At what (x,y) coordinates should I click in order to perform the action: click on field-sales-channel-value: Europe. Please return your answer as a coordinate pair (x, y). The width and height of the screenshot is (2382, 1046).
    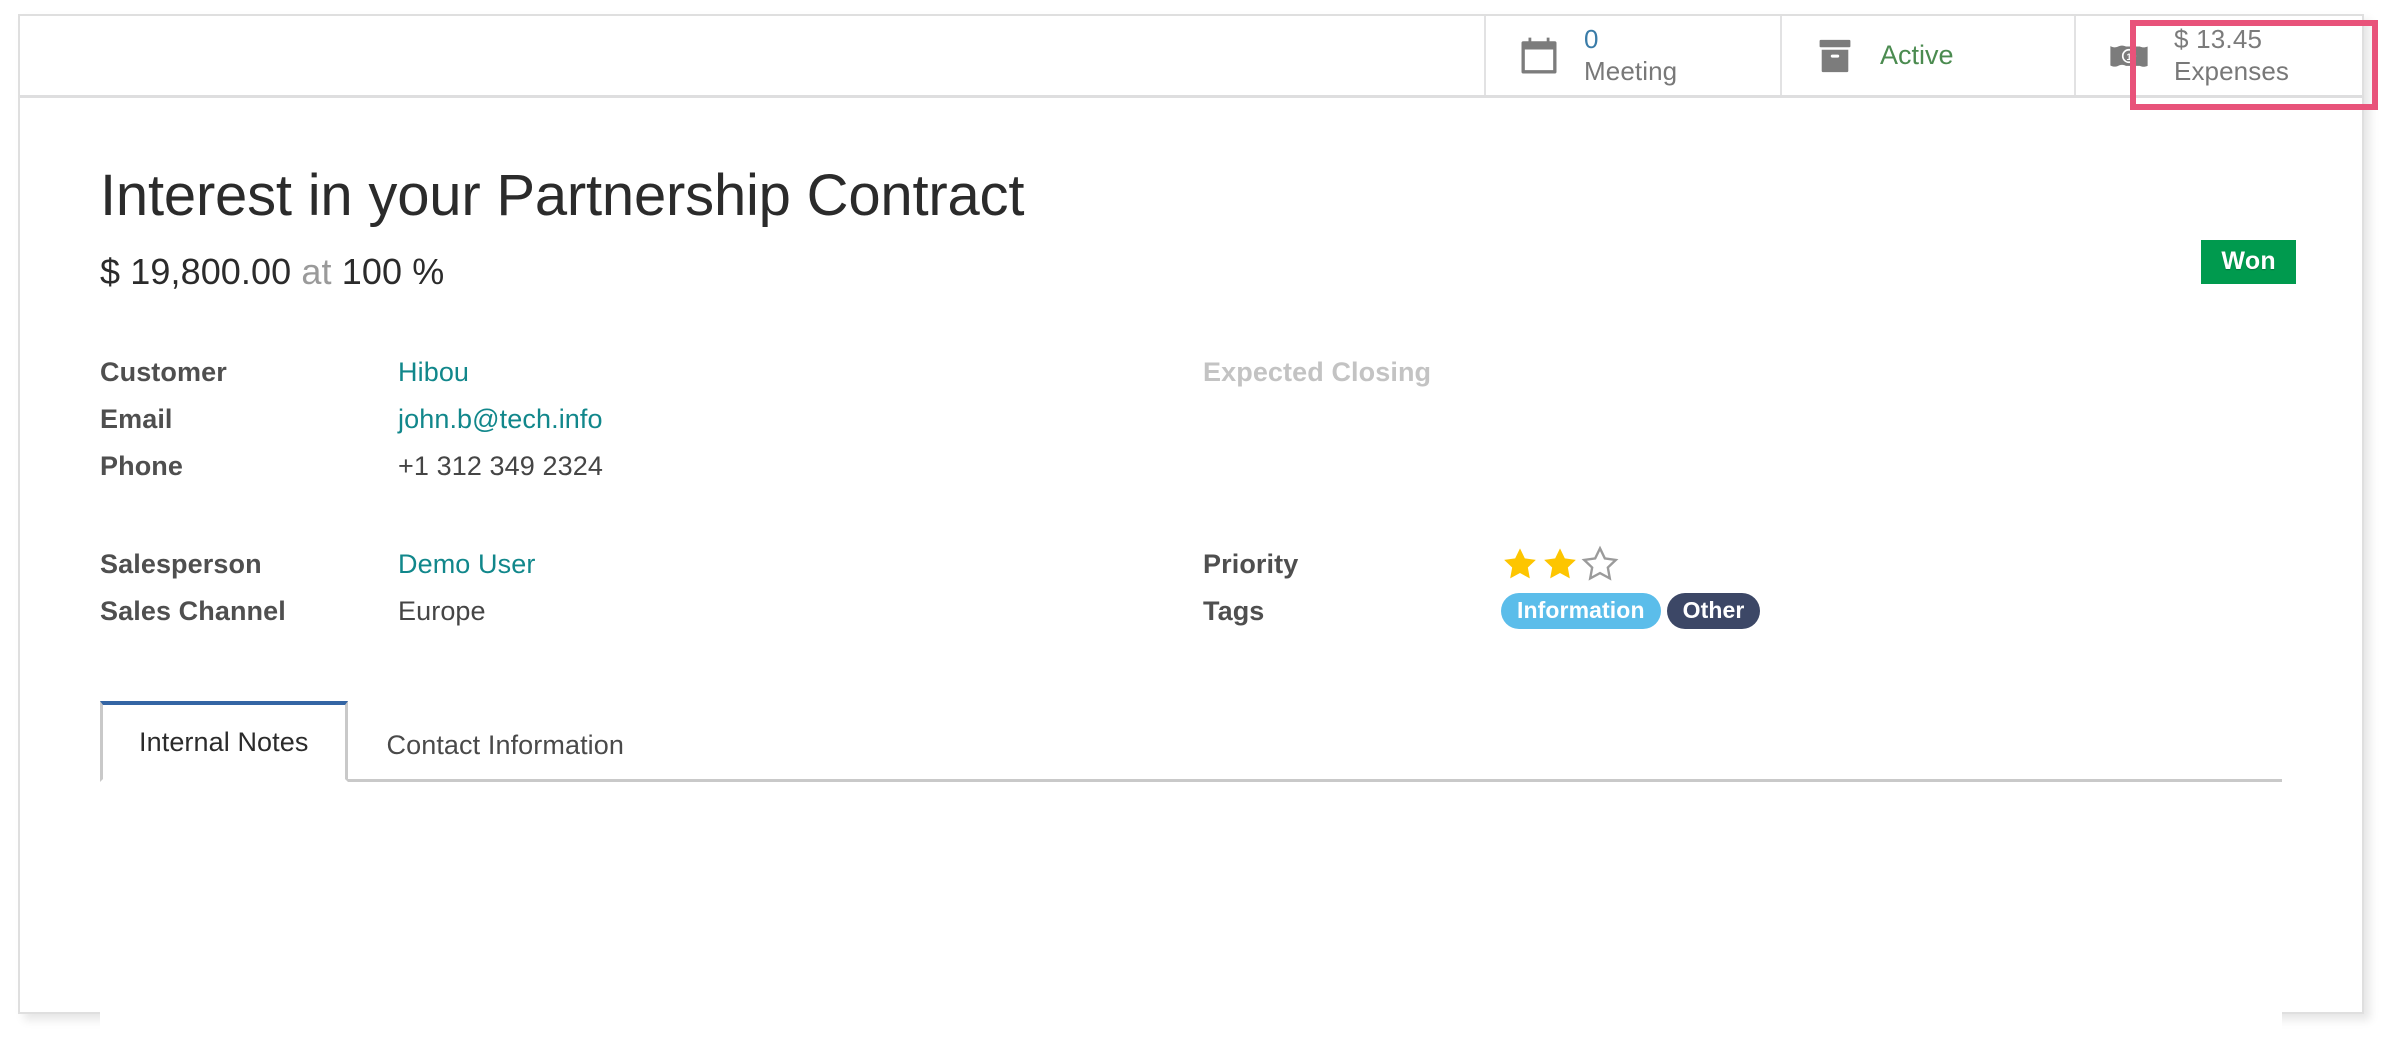
    Looking at the image, I should click on (794, 611).